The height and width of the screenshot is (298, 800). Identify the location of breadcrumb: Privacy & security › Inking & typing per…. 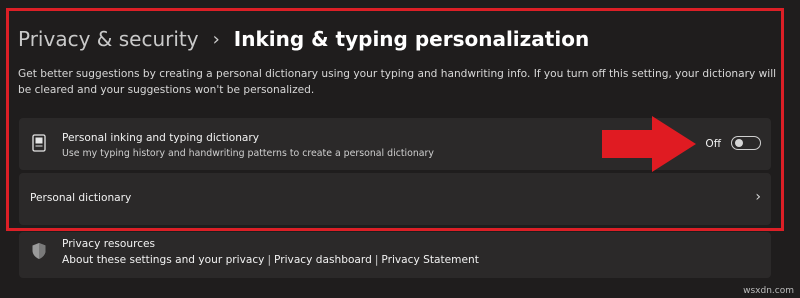
(303, 39).